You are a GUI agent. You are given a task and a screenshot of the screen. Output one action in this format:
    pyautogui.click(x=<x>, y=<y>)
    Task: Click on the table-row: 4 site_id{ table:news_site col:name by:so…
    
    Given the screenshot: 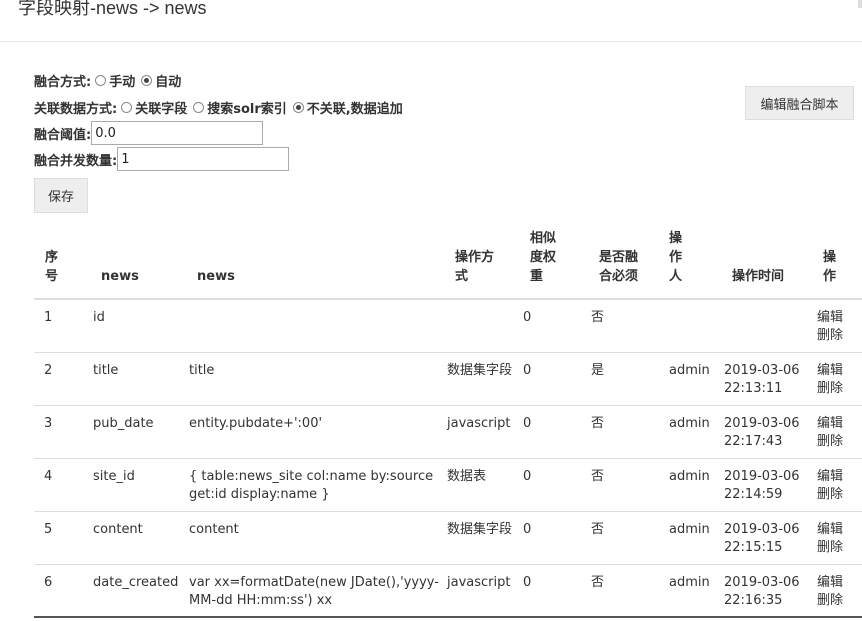 What is the action you would take?
    pyautogui.click(x=448, y=485)
    